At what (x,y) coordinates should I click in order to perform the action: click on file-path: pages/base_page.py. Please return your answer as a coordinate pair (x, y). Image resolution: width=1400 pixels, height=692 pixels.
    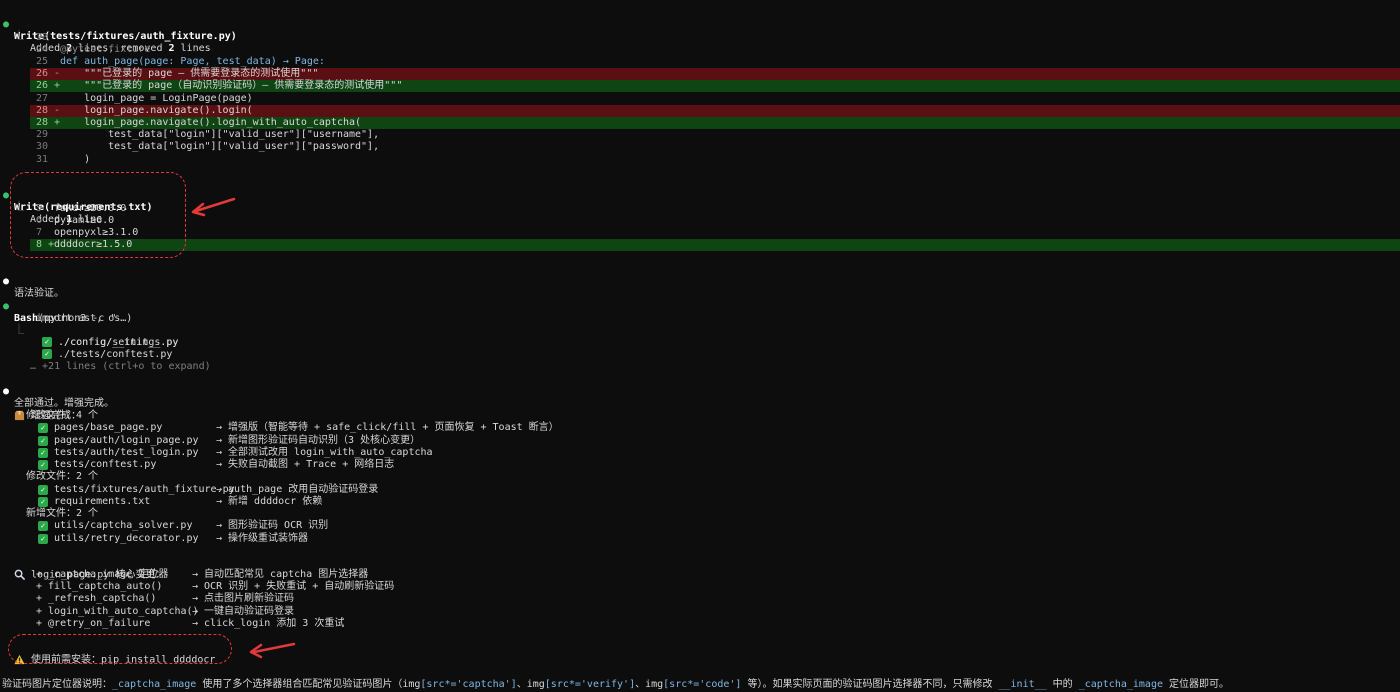
    Looking at the image, I should click on (108, 428).